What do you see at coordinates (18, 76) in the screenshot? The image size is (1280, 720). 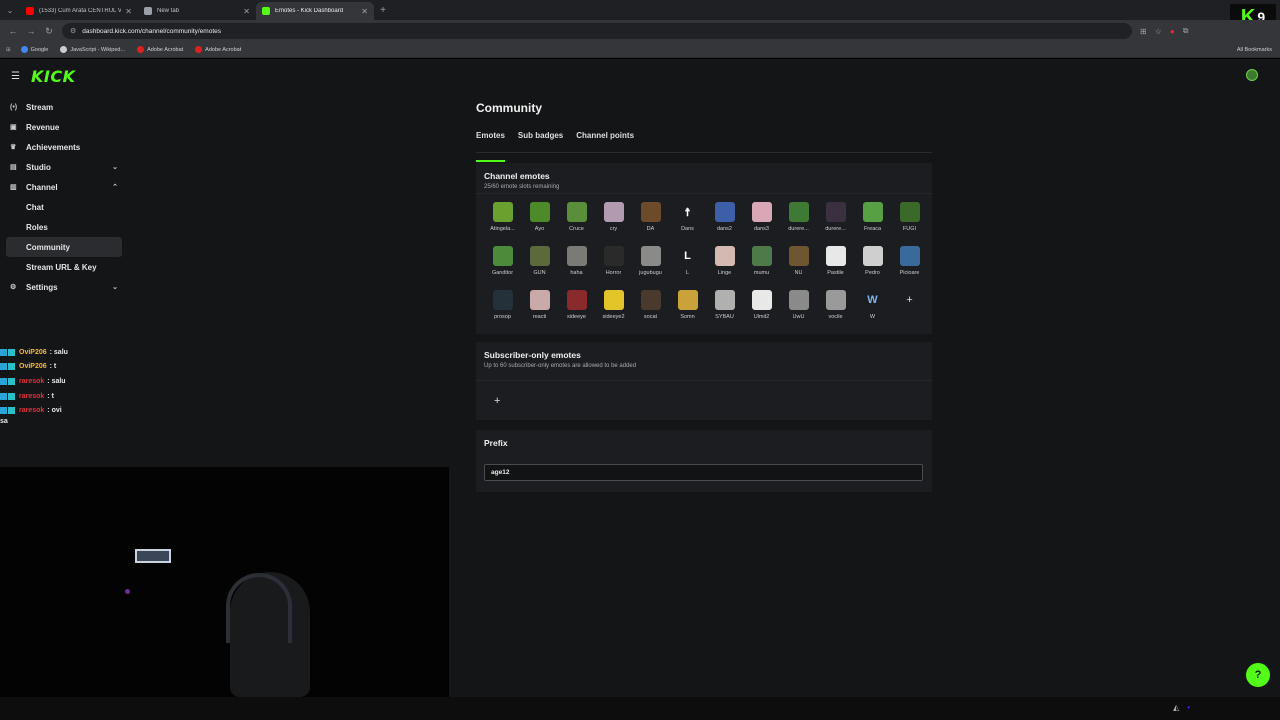 I see `menu-icon: ☰` at bounding box center [18, 76].